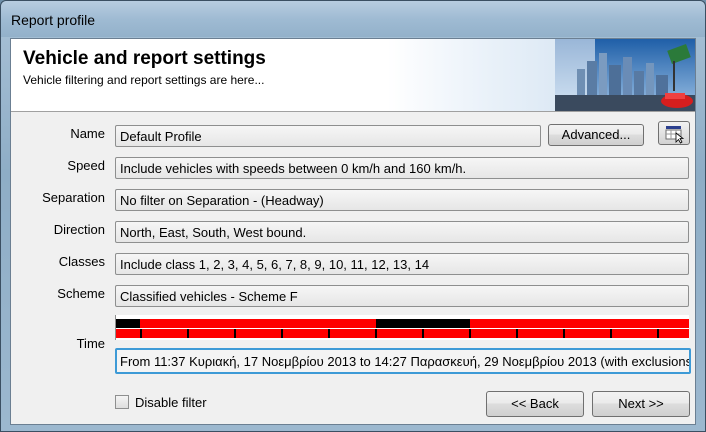 The height and width of the screenshot is (432, 706). Describe the element at coordinates (625, 75) in the screenshot. I see `city-traffic-image` at that location.